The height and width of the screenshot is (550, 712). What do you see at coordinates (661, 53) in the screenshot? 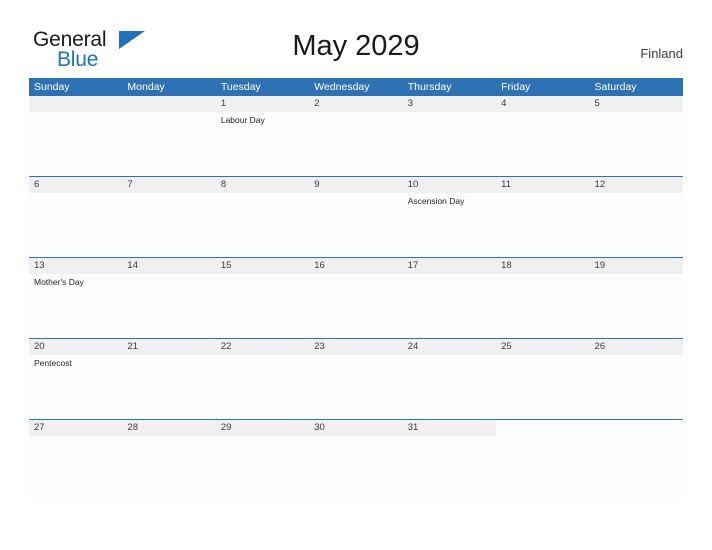
I see `region-label: Finland` at bounding box center [661, 53].